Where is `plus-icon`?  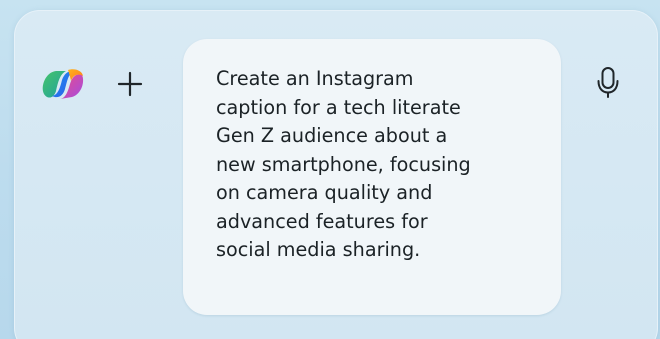 plus-icon is located at coordinates (130, 84).